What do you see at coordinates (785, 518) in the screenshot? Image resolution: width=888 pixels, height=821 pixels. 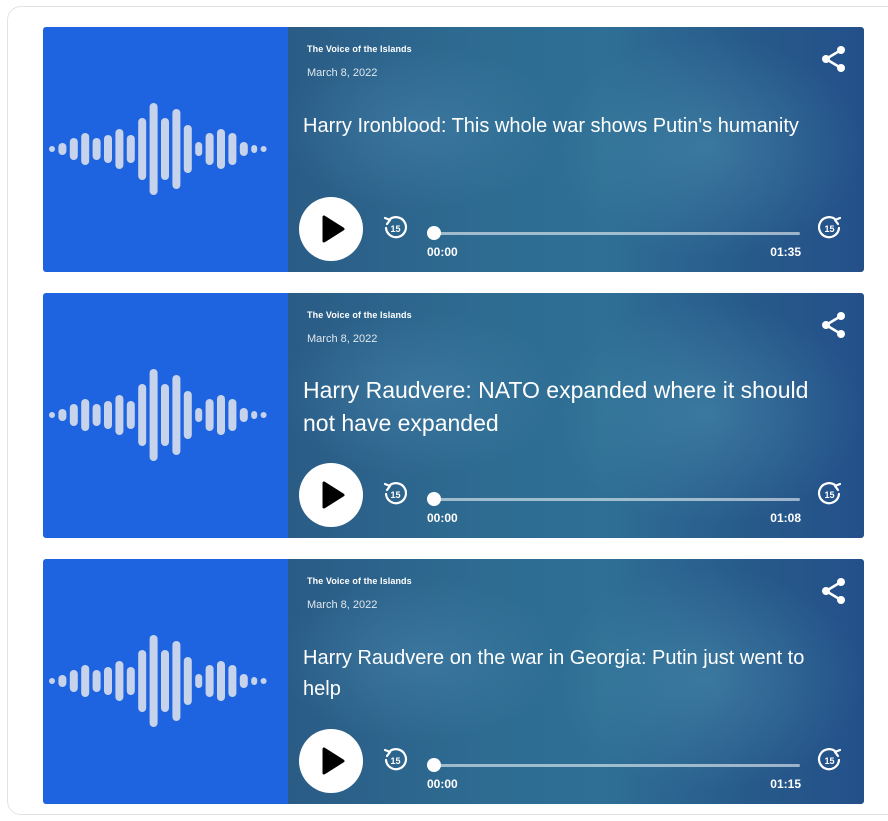 I see `time-duration: 01:08` at bounding box center [785, 518].